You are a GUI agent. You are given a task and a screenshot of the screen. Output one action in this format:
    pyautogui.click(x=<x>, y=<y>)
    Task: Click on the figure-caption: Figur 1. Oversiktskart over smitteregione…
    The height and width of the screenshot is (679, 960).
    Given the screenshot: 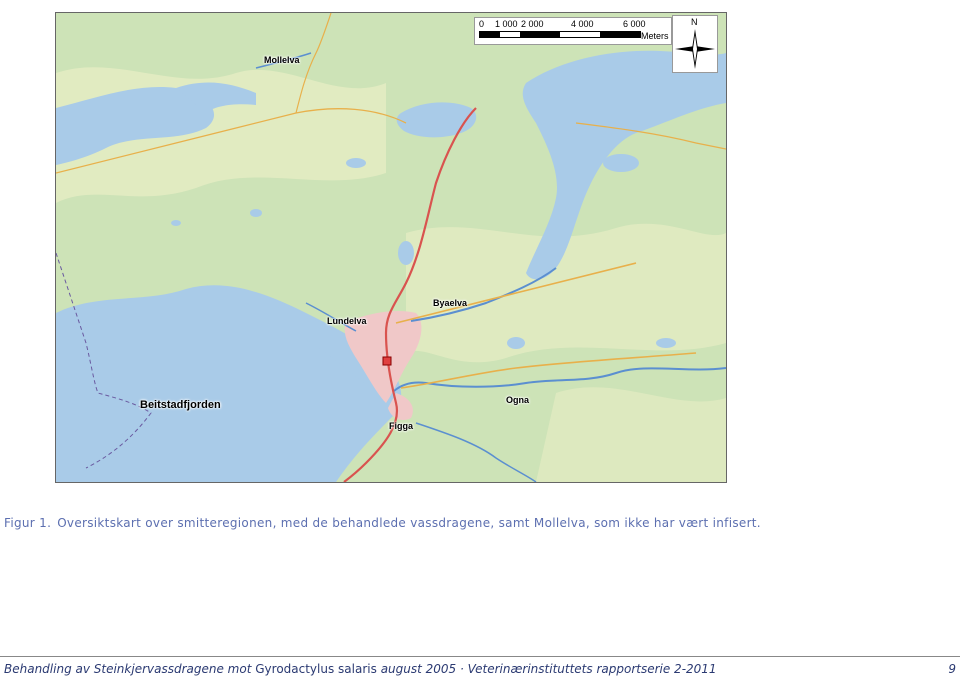 What is the action you would take?
    pyautogui.click(x=479, y=523)
    